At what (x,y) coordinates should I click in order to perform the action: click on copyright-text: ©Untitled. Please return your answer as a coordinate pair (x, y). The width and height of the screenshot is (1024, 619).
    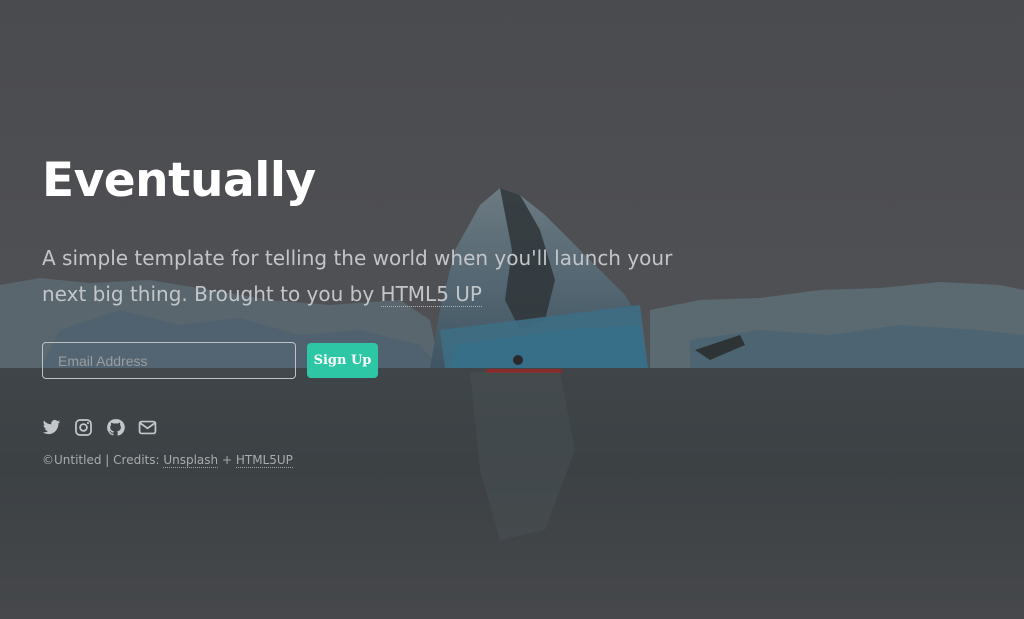
    Looking at the image, I should click on (72, 460).